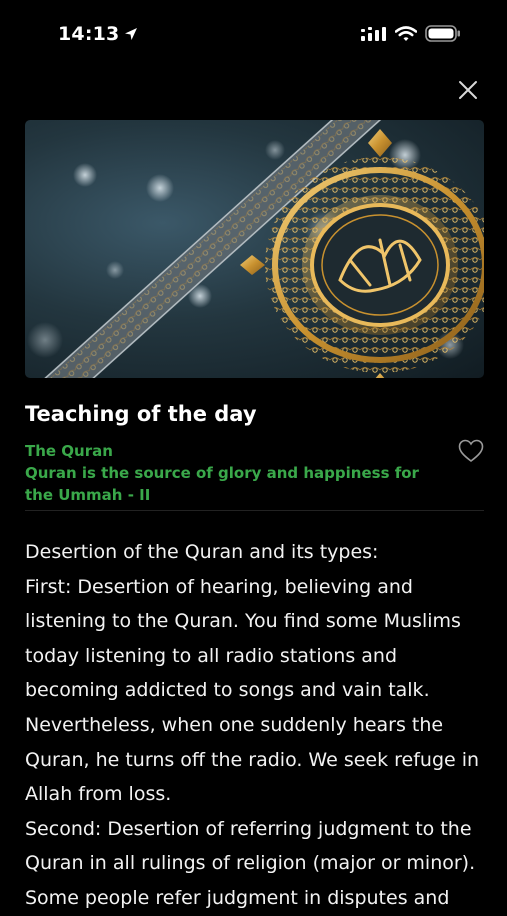 This screenshot has height=916, width=507. What do you see at coordinates (69, 451) in the screenshot?
I see `teaching-source: The Quran` at bounding box center [69, 451].